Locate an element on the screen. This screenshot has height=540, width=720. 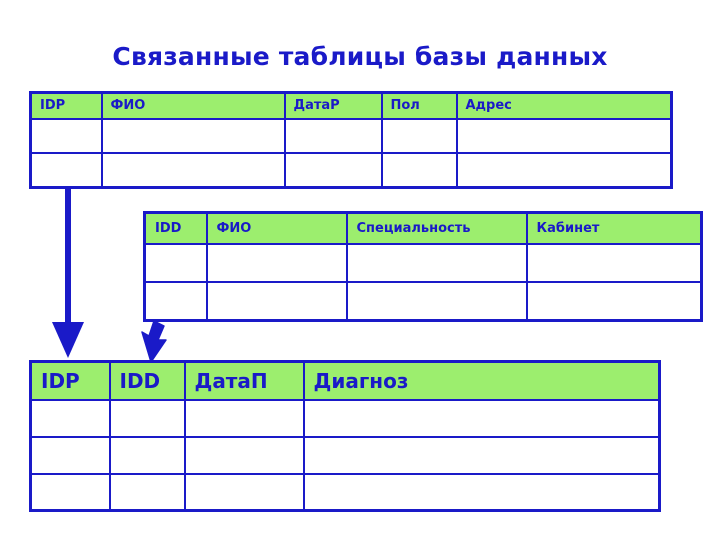
table-doctors-header-row: IDD ФИО Специальность Кабинет is located at coordinates (423, 228).